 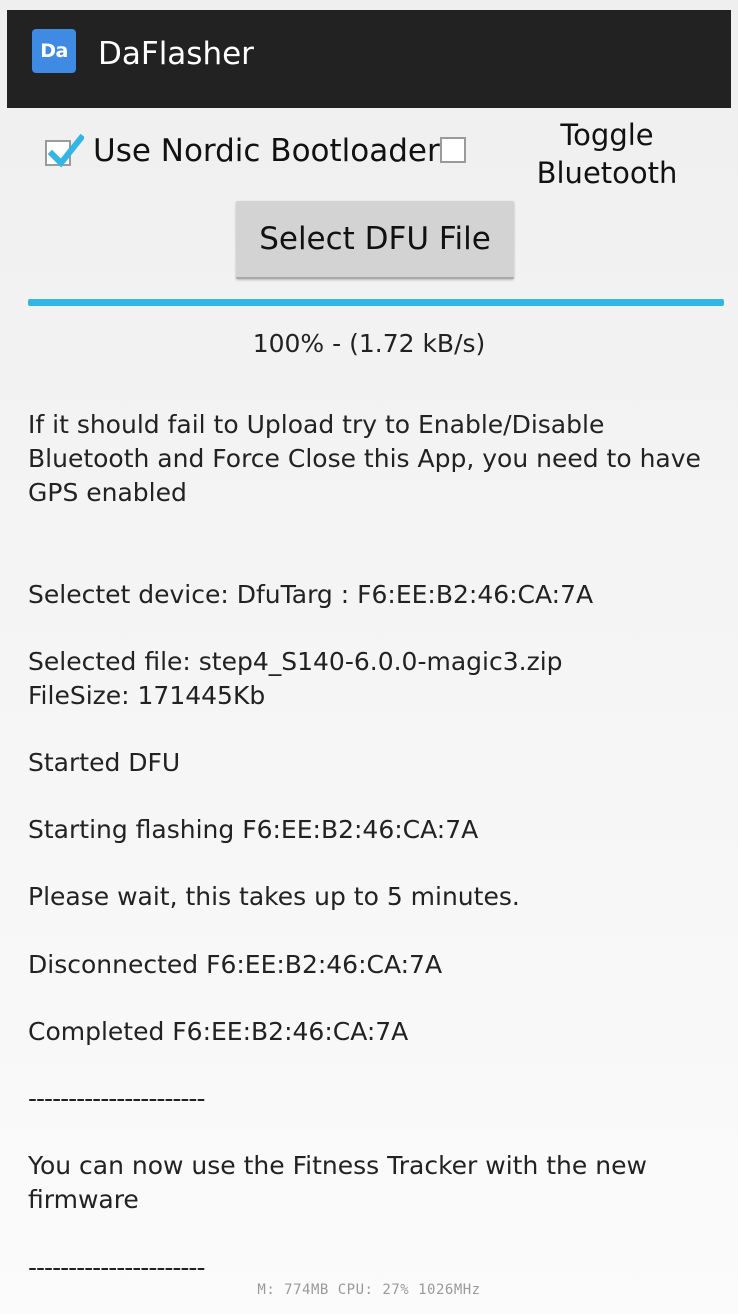 I want to click on check-icon, so click(x=66, y=151).